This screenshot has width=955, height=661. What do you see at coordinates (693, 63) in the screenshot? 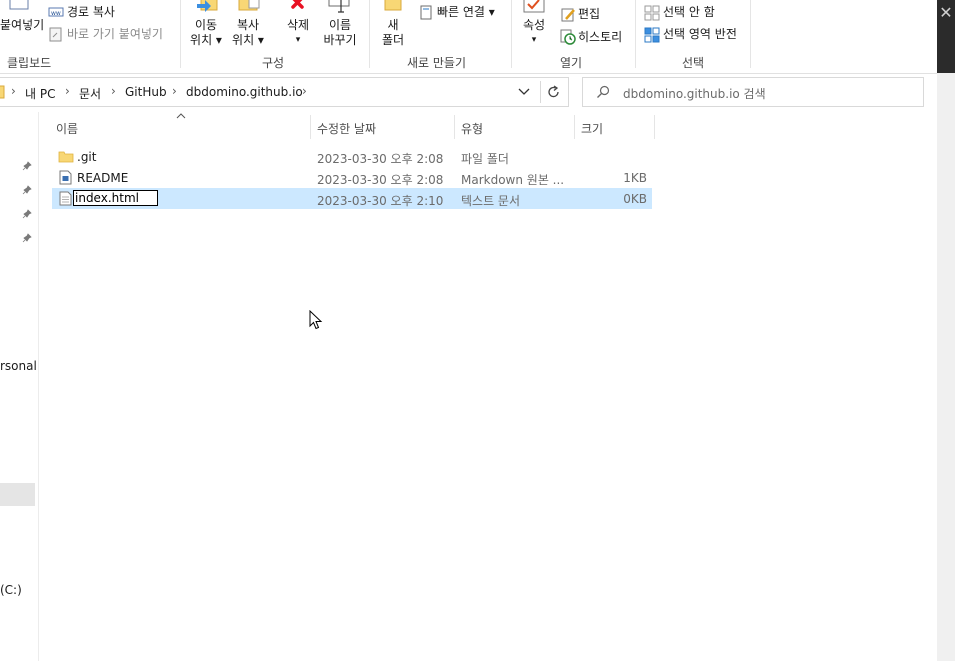
I see `select-group-label: 선택` at bounding box center [693, 63].